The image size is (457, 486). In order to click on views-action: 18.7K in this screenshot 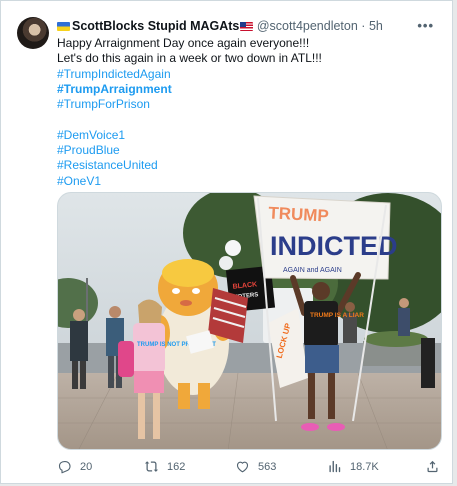, I will do `click(353, 466)`.